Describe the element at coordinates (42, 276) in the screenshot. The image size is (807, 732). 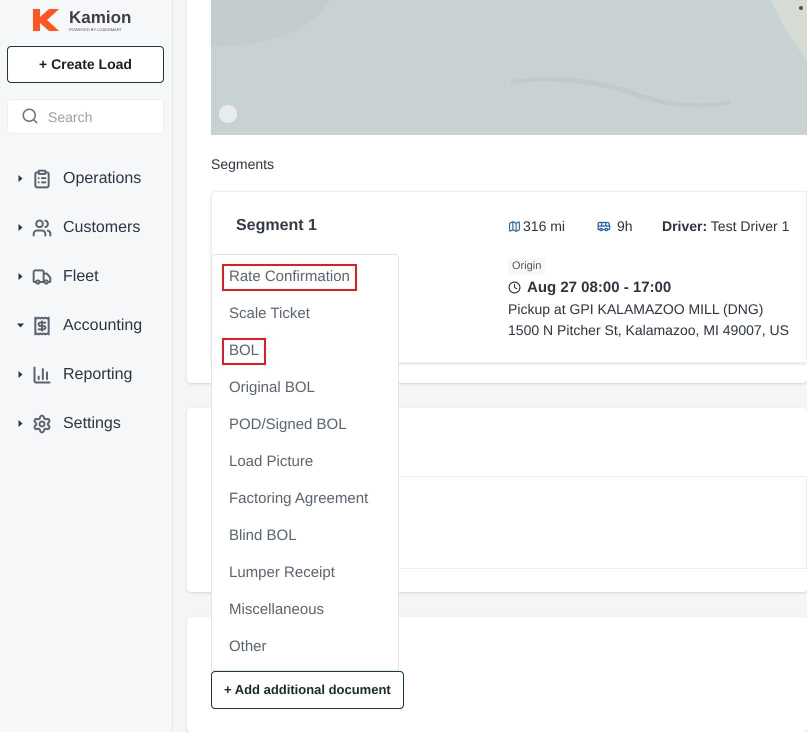
I see `truck-icon` at that location.